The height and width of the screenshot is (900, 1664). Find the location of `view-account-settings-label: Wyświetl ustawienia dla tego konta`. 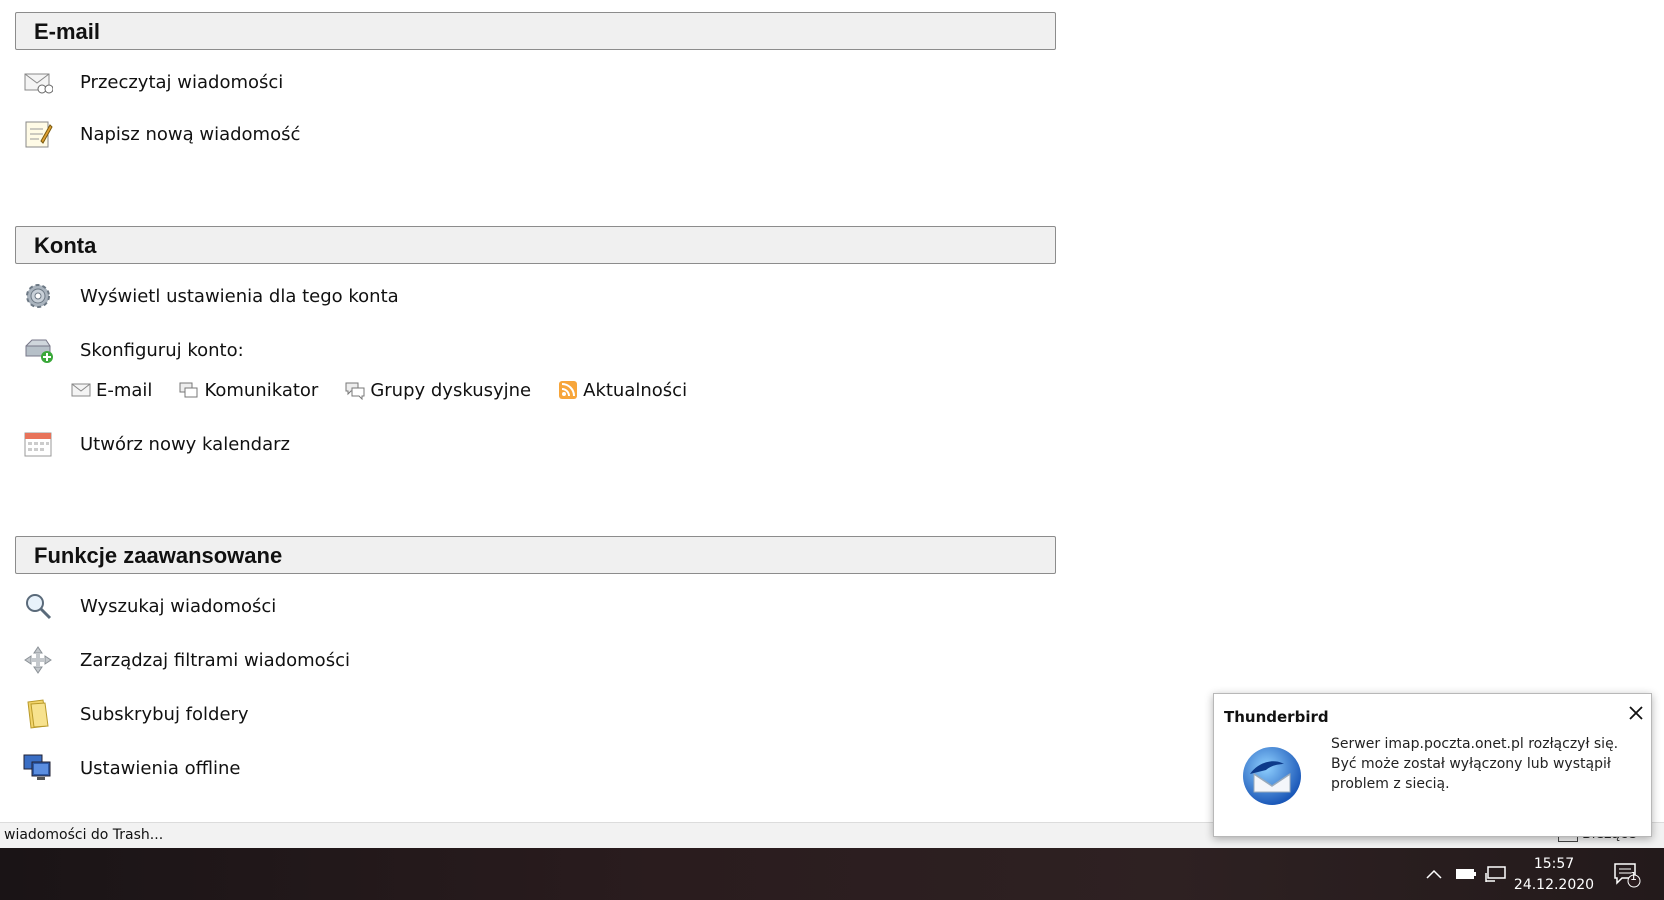

view-account-settings-label: Wyświetl ustawienia dla tego konta is located at coordinates (239, 296).